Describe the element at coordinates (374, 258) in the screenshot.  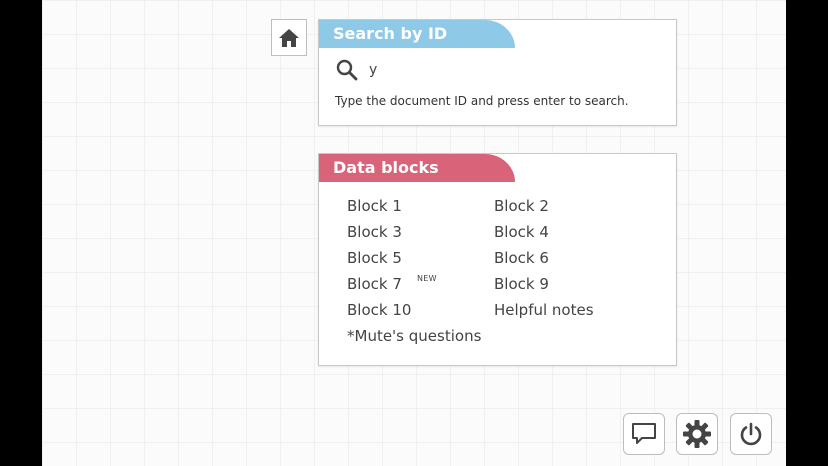
I see `block-link-5: Block 5` at that location.